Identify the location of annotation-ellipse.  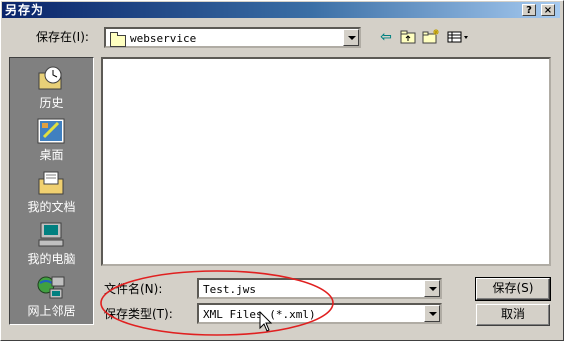
(217, 303).